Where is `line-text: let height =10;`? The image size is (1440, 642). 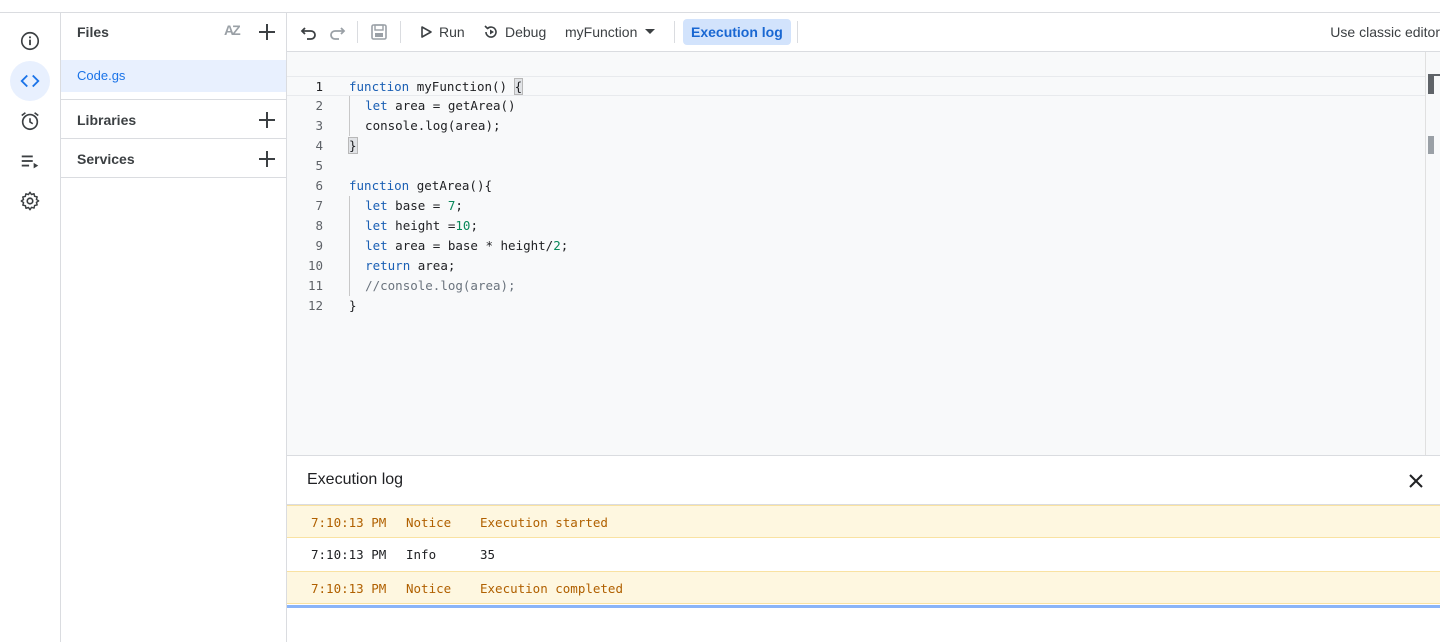
line-text: let height =10; is located at coordinates (413, 226).